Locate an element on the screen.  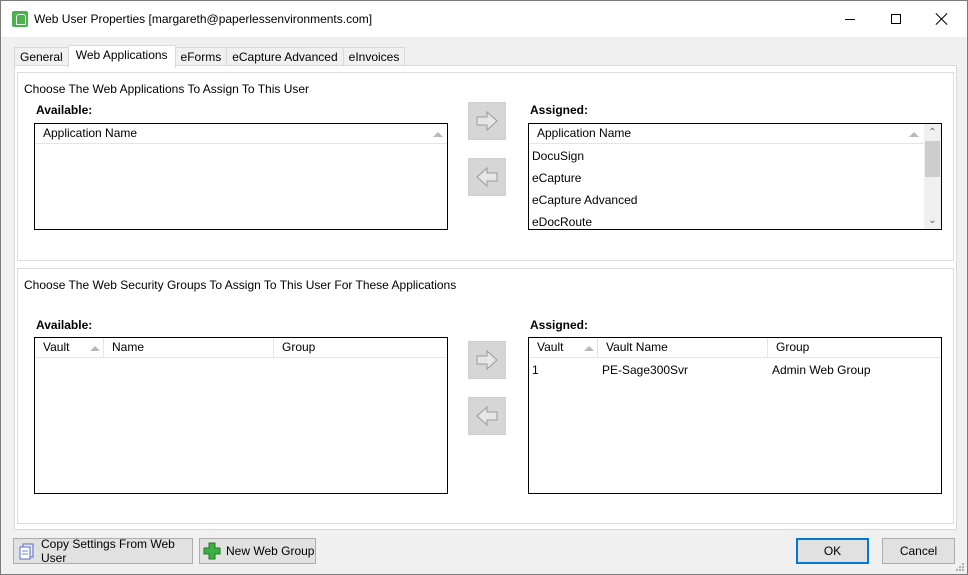
assign-app-button is located at coordinates (487, 121).